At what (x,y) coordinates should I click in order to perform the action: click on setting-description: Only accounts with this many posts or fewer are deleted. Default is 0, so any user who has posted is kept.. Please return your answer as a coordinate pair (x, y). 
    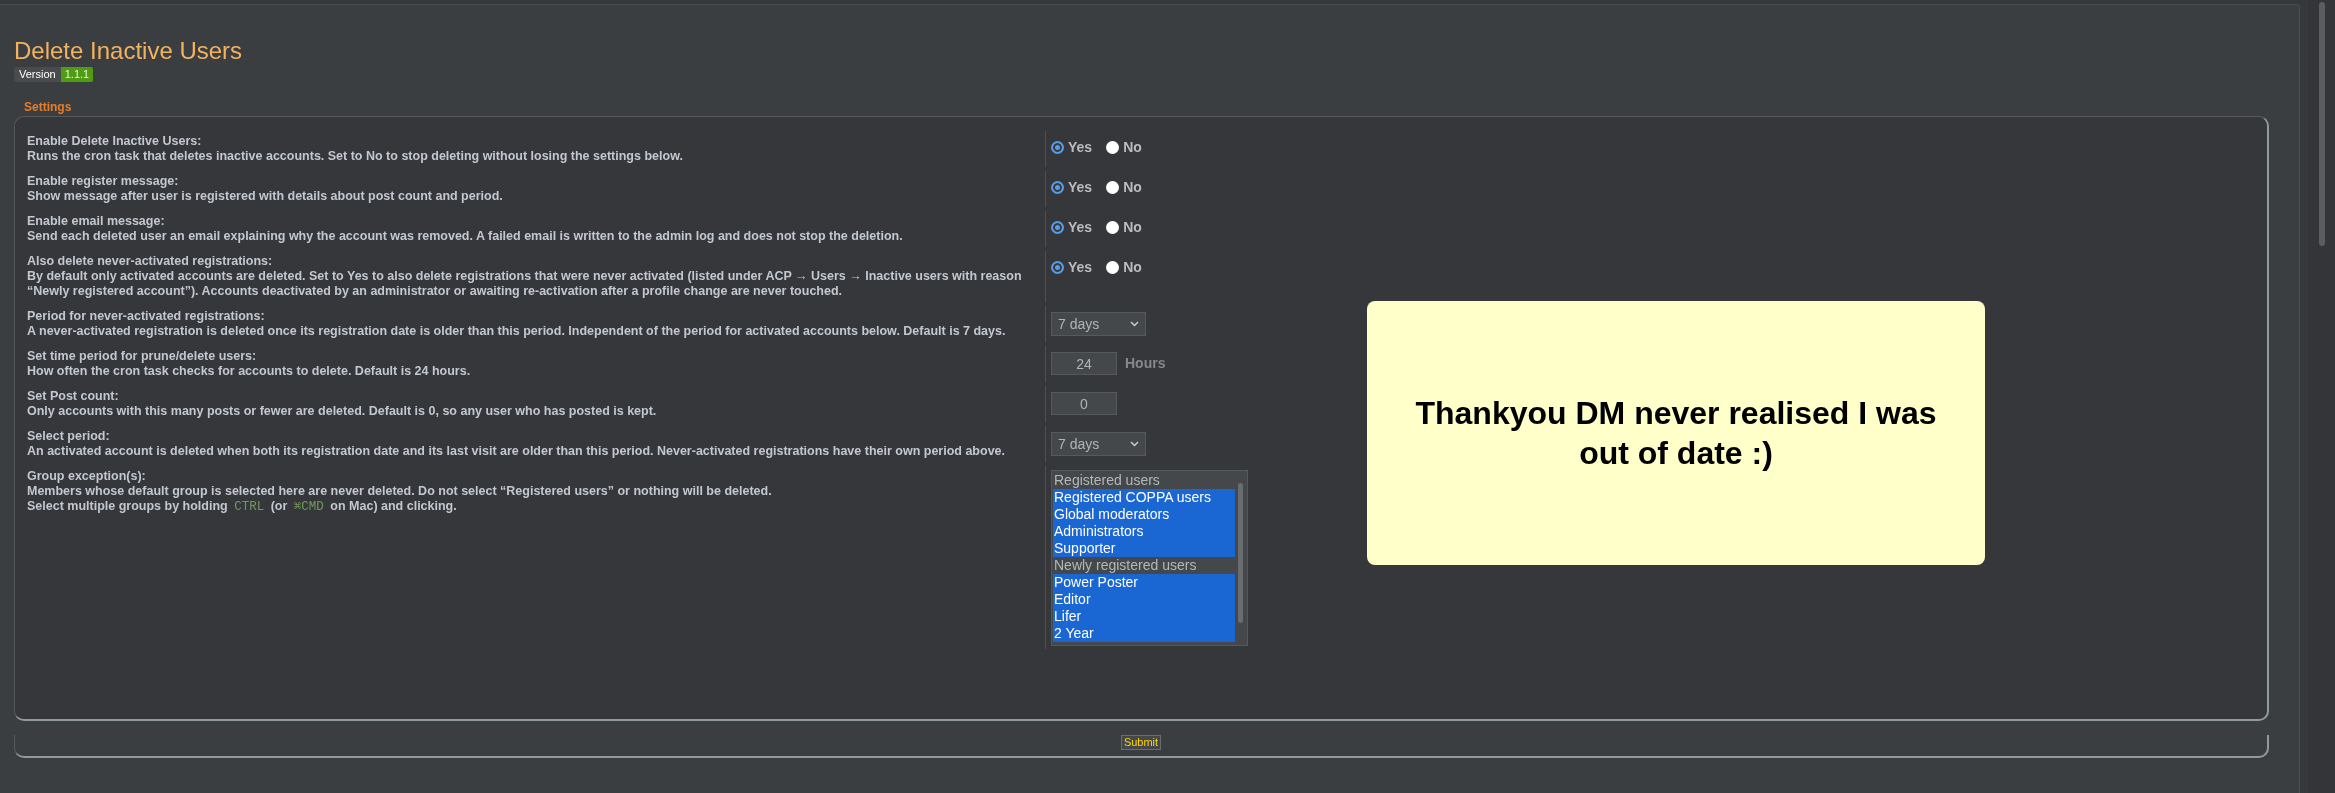
    Looking at the image, I should click on (342, 411).